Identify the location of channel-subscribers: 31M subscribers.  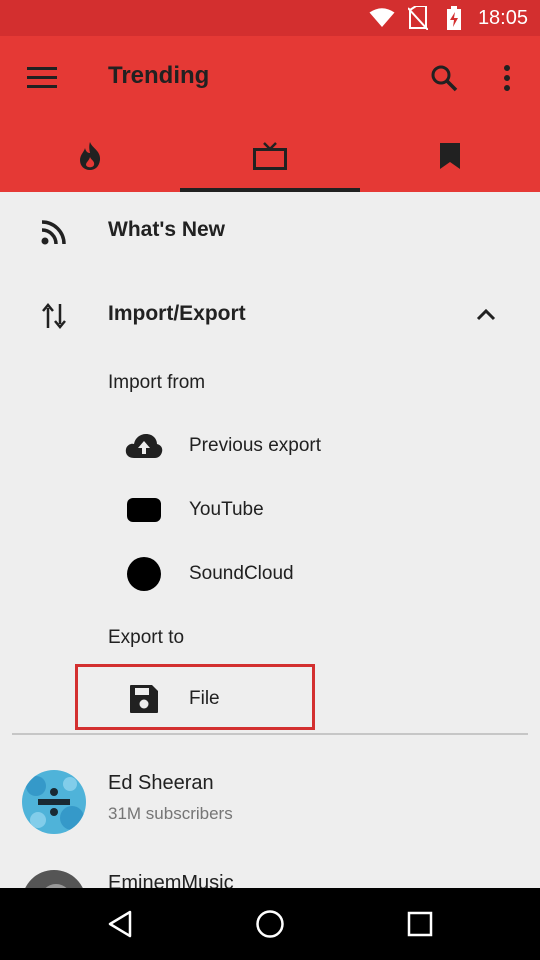
(170, 813).